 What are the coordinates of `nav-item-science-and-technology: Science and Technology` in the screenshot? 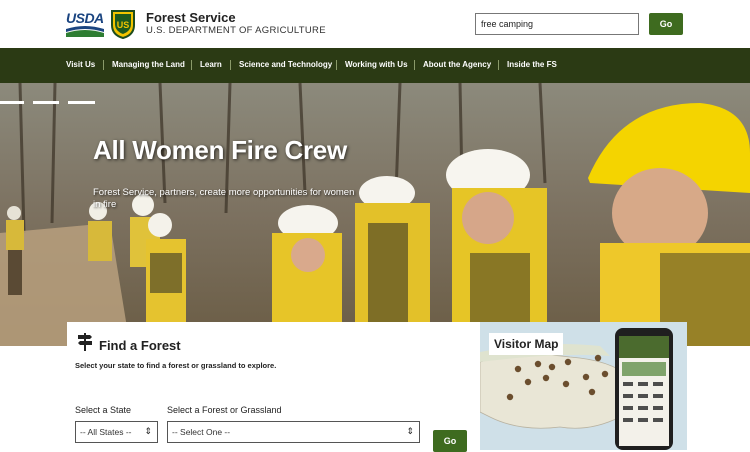 It's located at (285, 64).